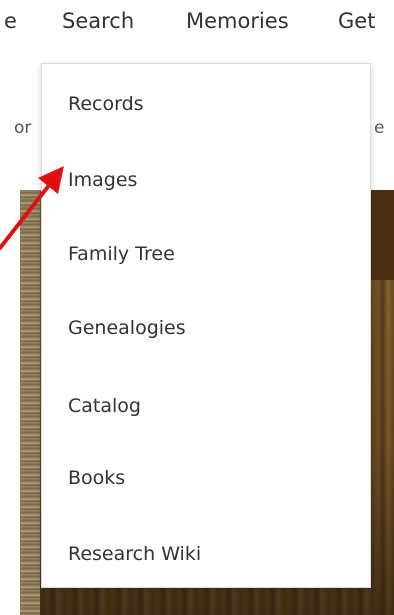  I want to click on annotation-arrow-icon, so click(32, 208).